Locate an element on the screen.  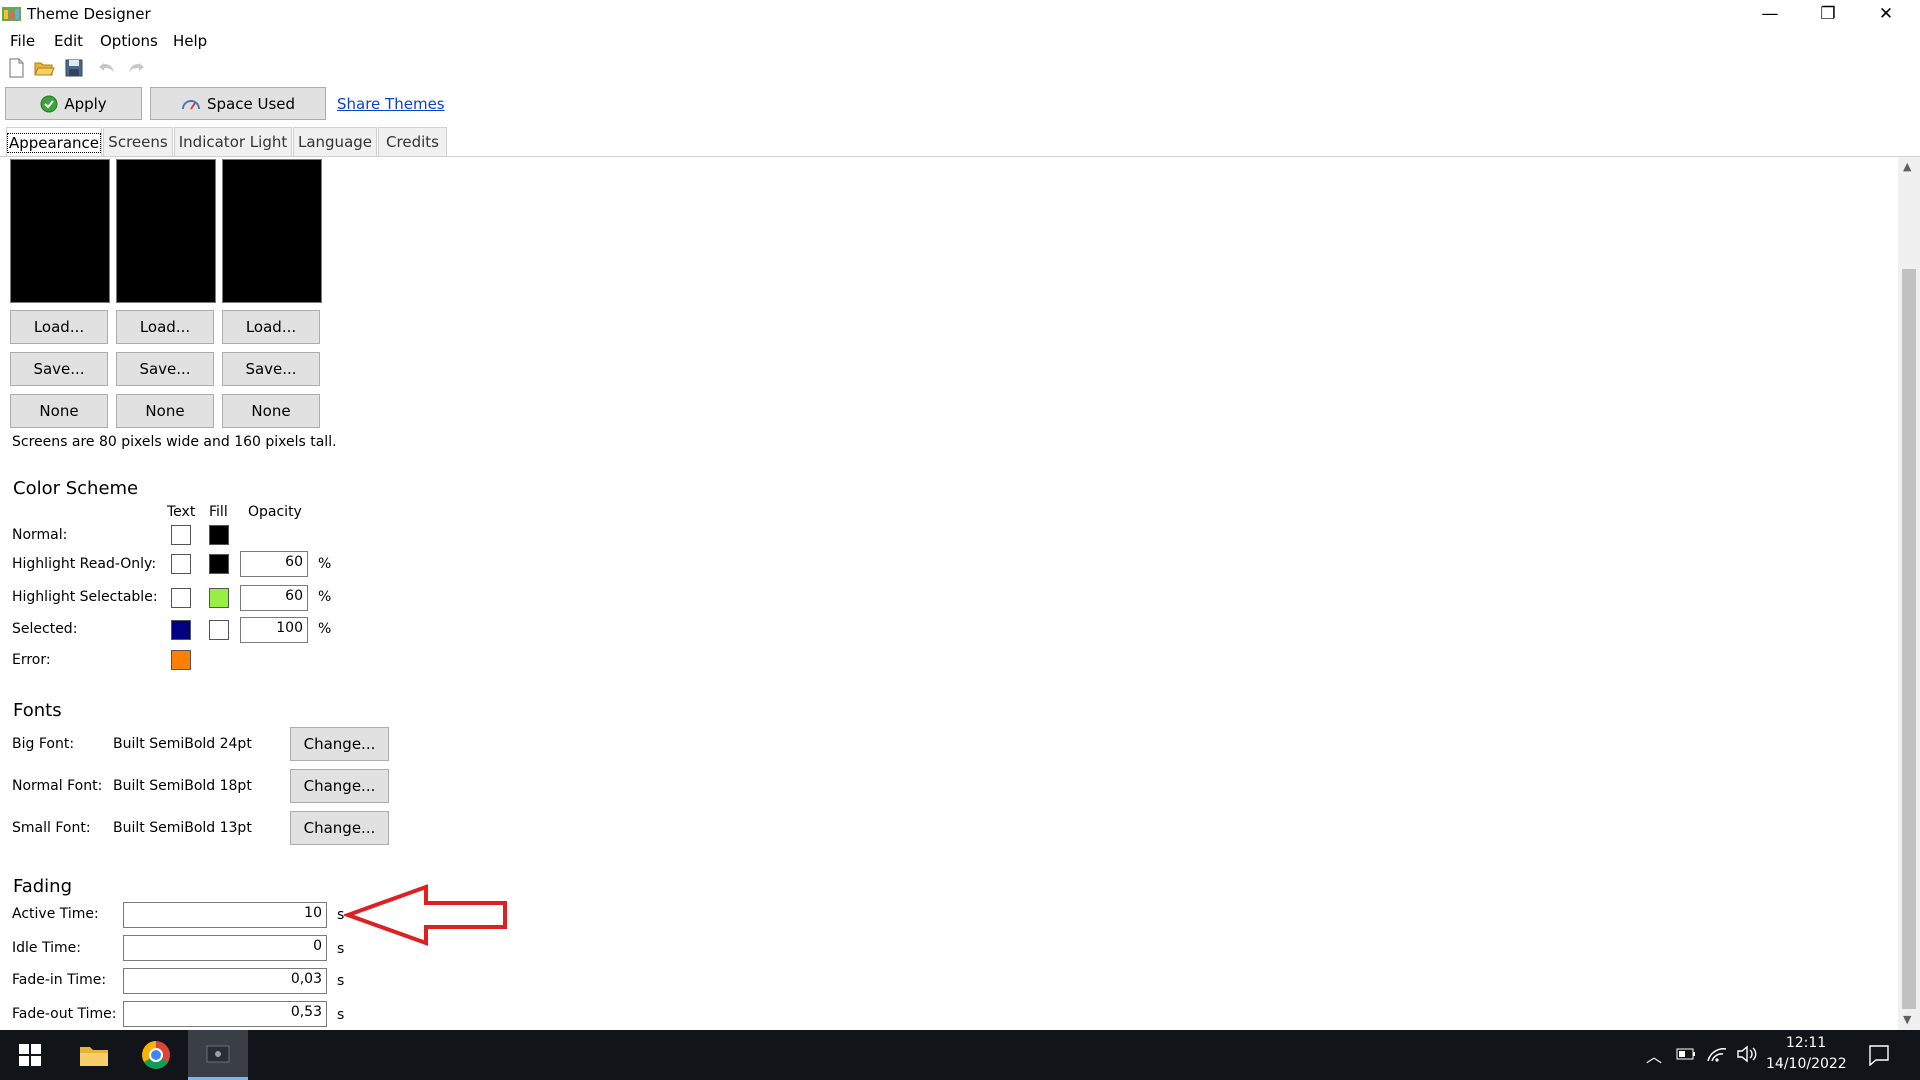
taskbar-theme-designer is located at coordinates (218, 1055).